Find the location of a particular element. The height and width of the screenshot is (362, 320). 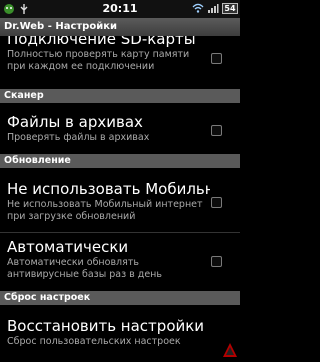

pref-archives-summary: Проверять файлы в архивах is located at coordinates (78, 137).